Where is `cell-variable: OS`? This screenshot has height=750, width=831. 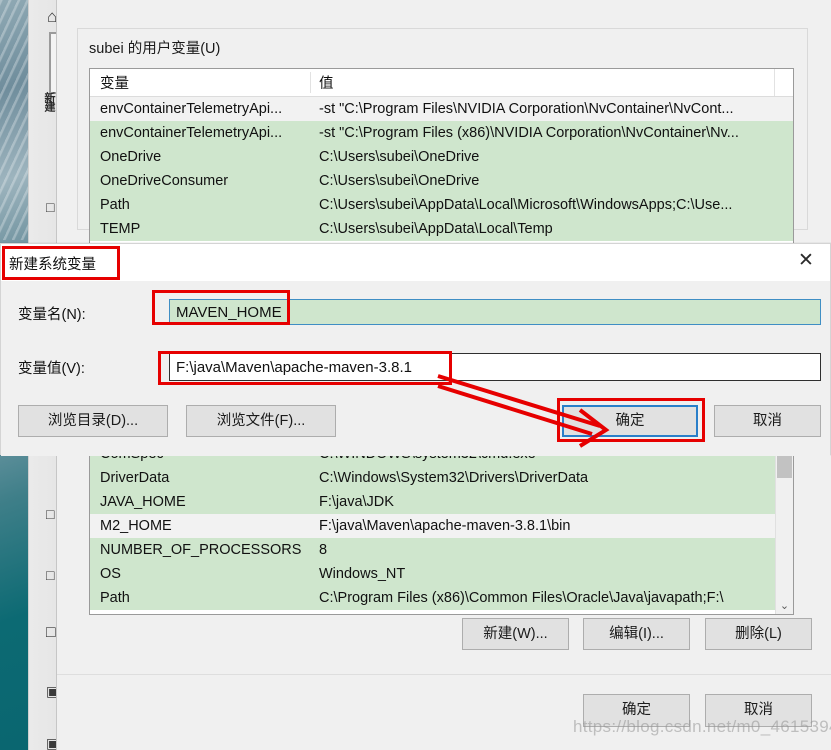
cell-variable: OS is located at coordinates (110, 574).